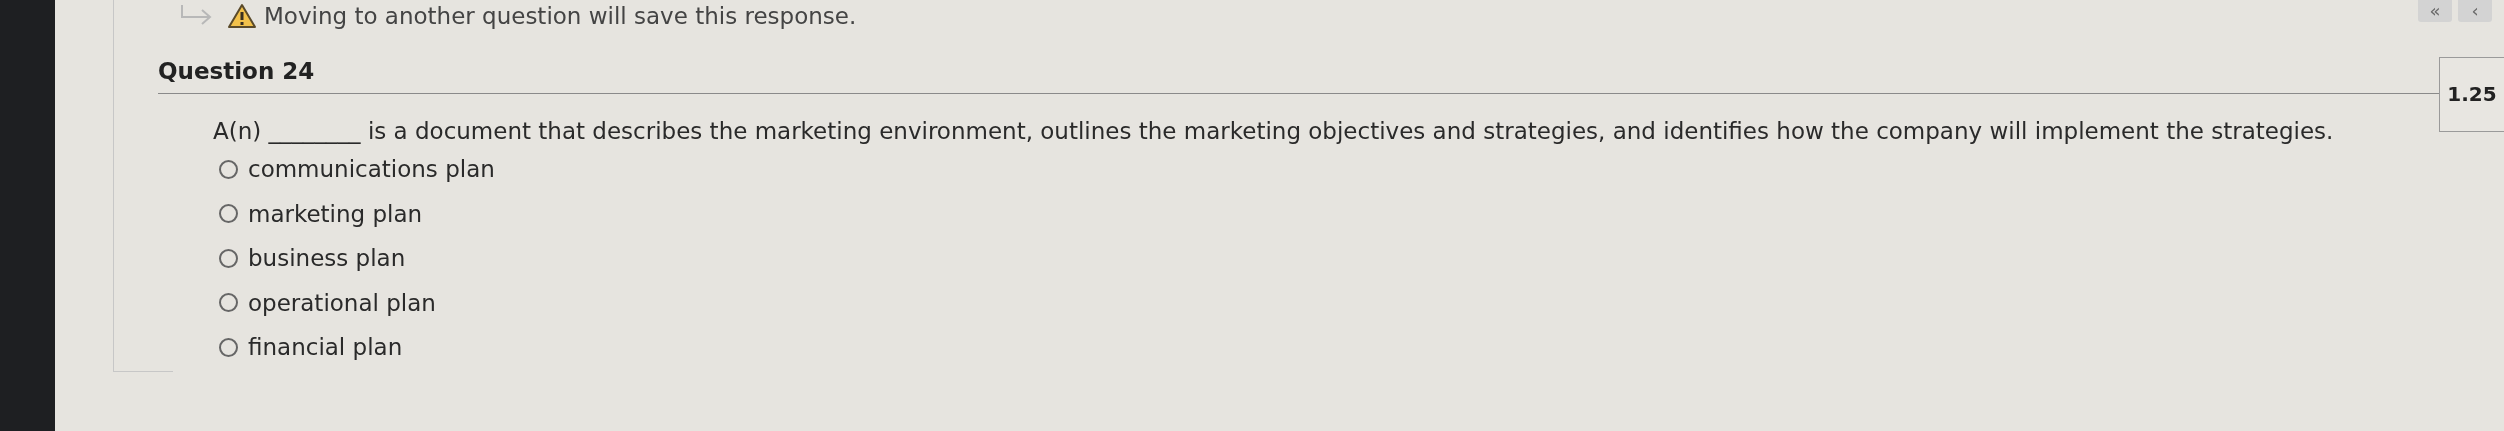  What do you see at coordinates (560, 16) in the screenshot?
I see `save-notice: Moving to another question will save this response.` at bounding box center [560, 16].